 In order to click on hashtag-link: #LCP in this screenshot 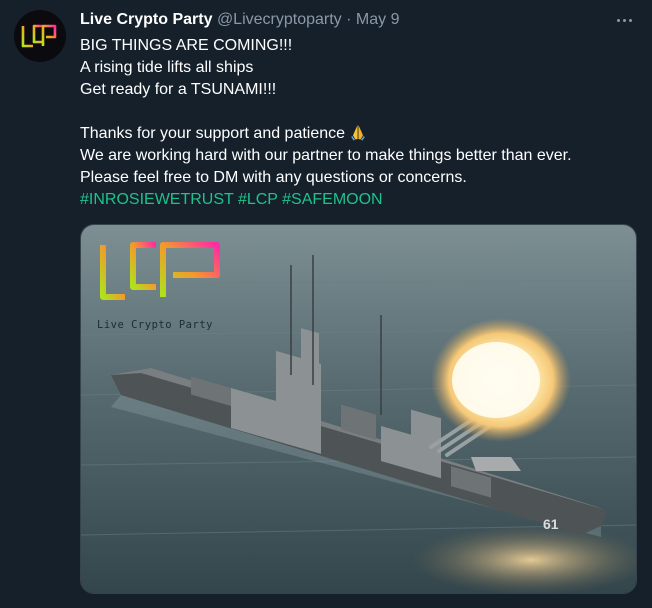, I will do `click(258, 199)`.